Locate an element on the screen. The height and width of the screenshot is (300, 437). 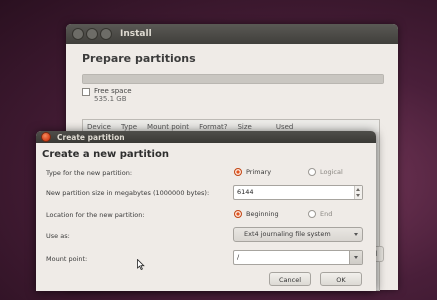
use-as-label: Use as: is located at coordinates (58, 236).